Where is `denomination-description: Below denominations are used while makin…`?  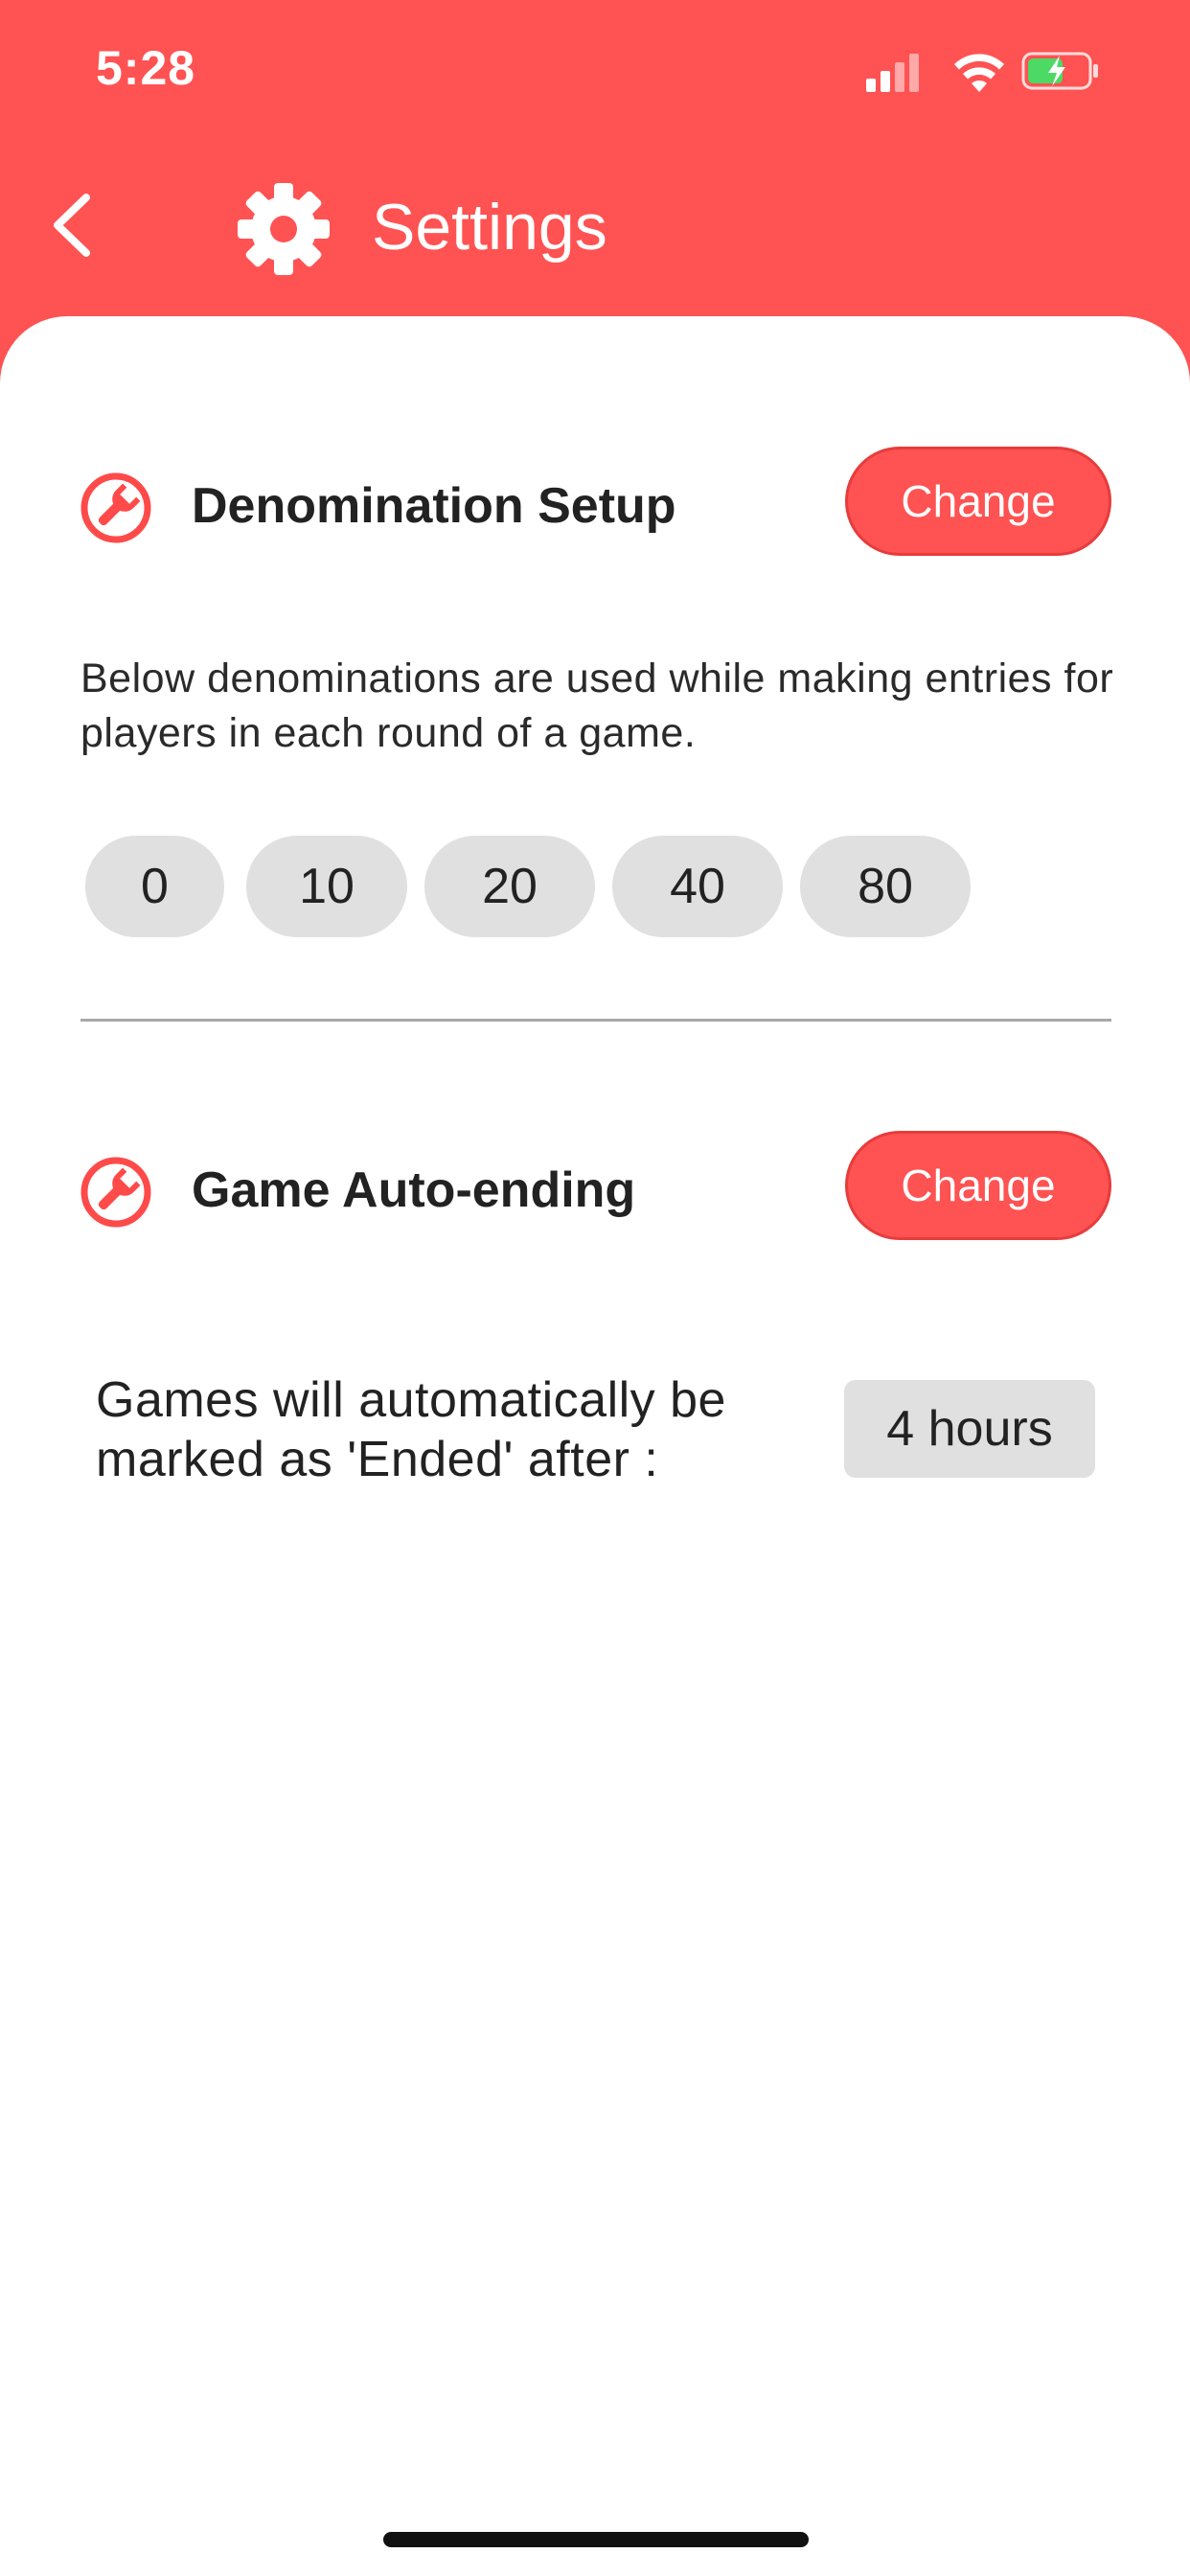
denomination-description: Below denominations are used while makin… is located at coordinates (597, 706).